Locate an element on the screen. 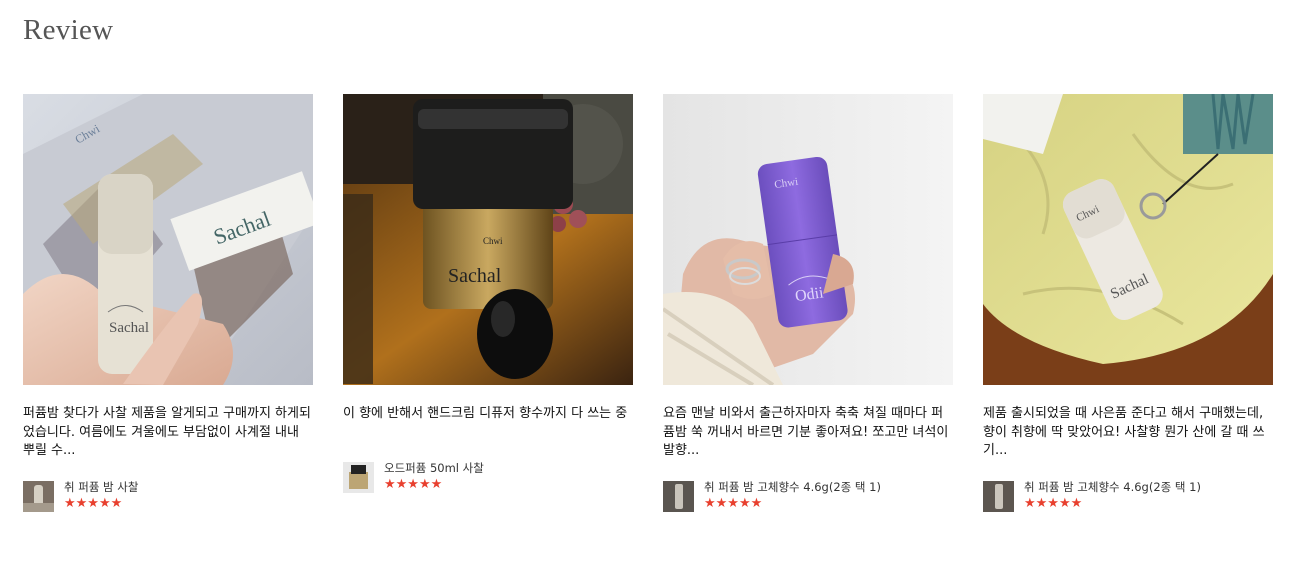 This screenshot has width=1310, height=574. review-photo: Chwi Odii is located at coordinates (808, 239).